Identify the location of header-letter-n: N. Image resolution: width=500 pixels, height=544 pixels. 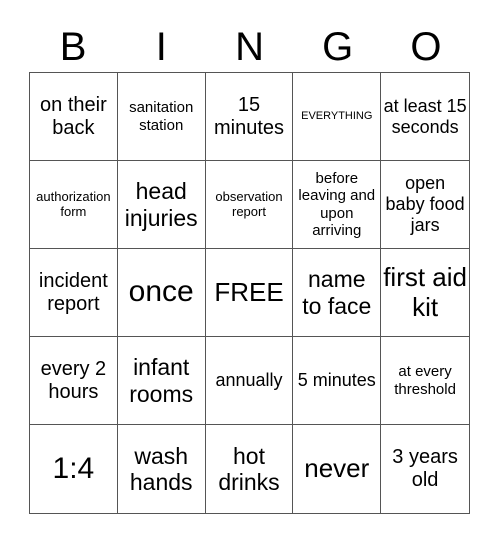
(249, 47).